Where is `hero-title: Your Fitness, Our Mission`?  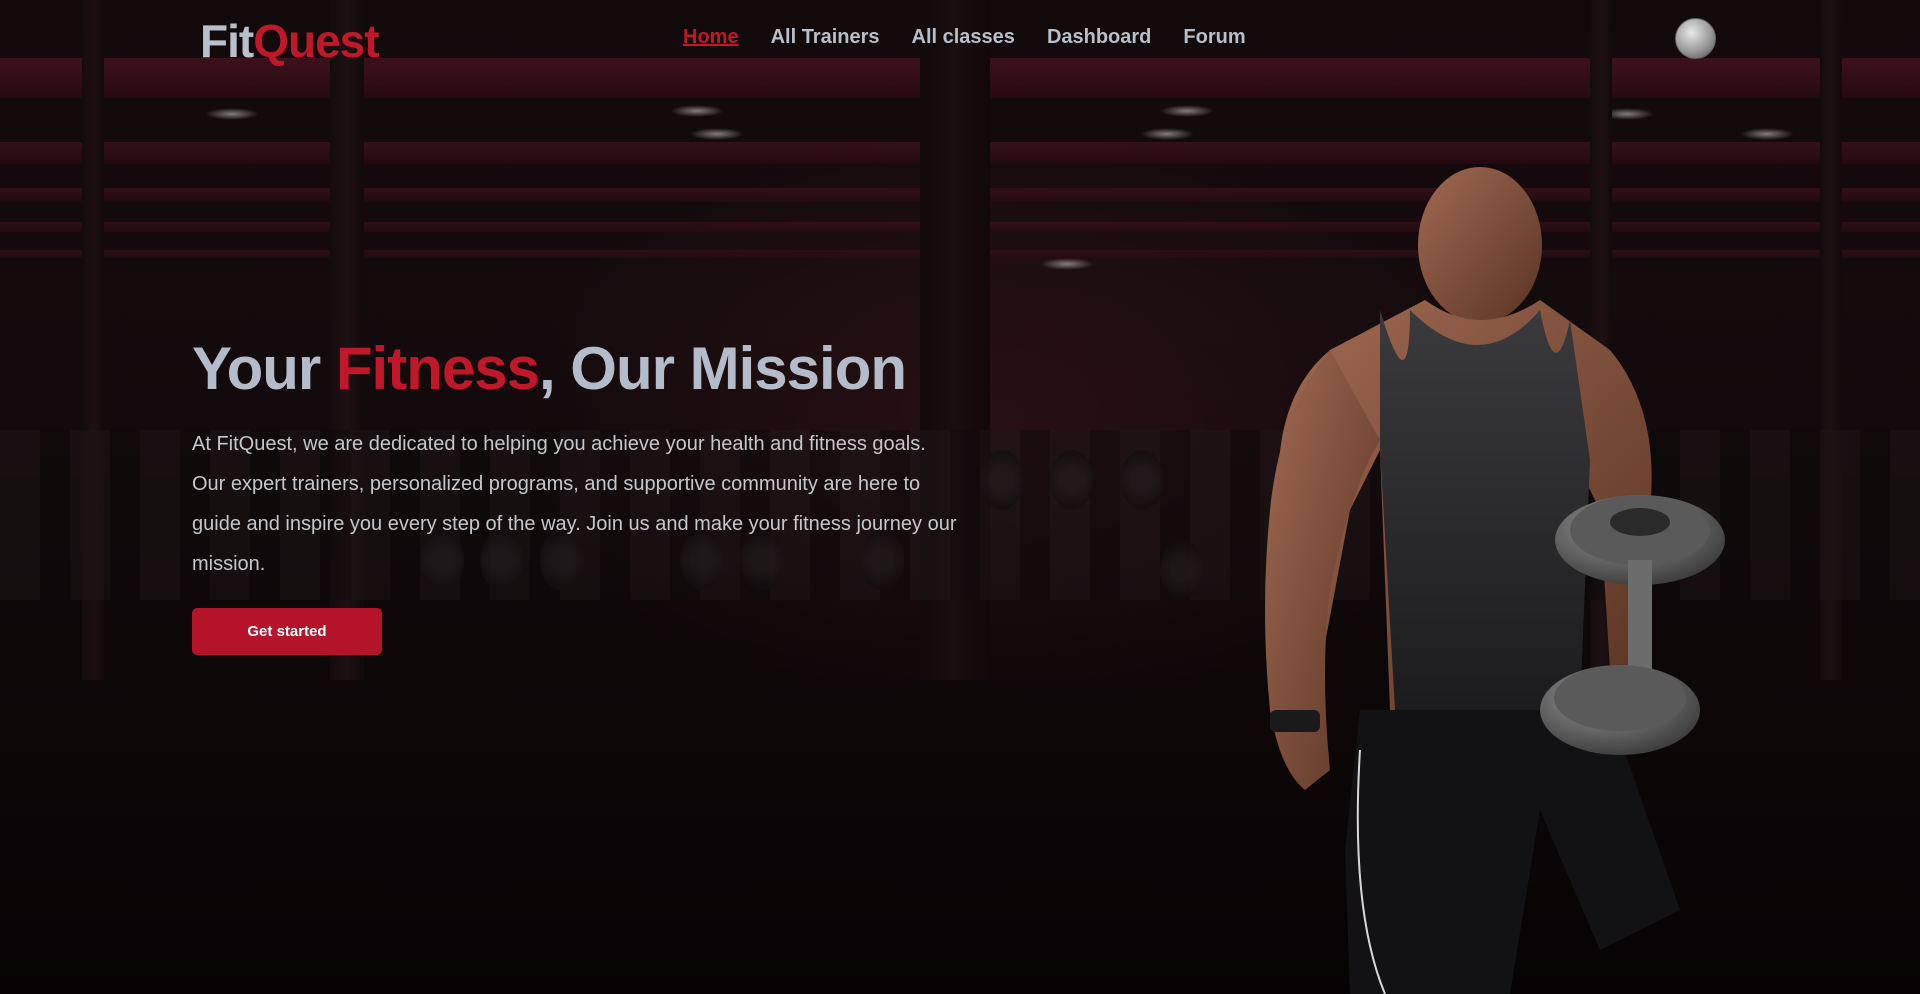
hero-title: Your Fitness, Our Mission is located at coordinates (549, 368).